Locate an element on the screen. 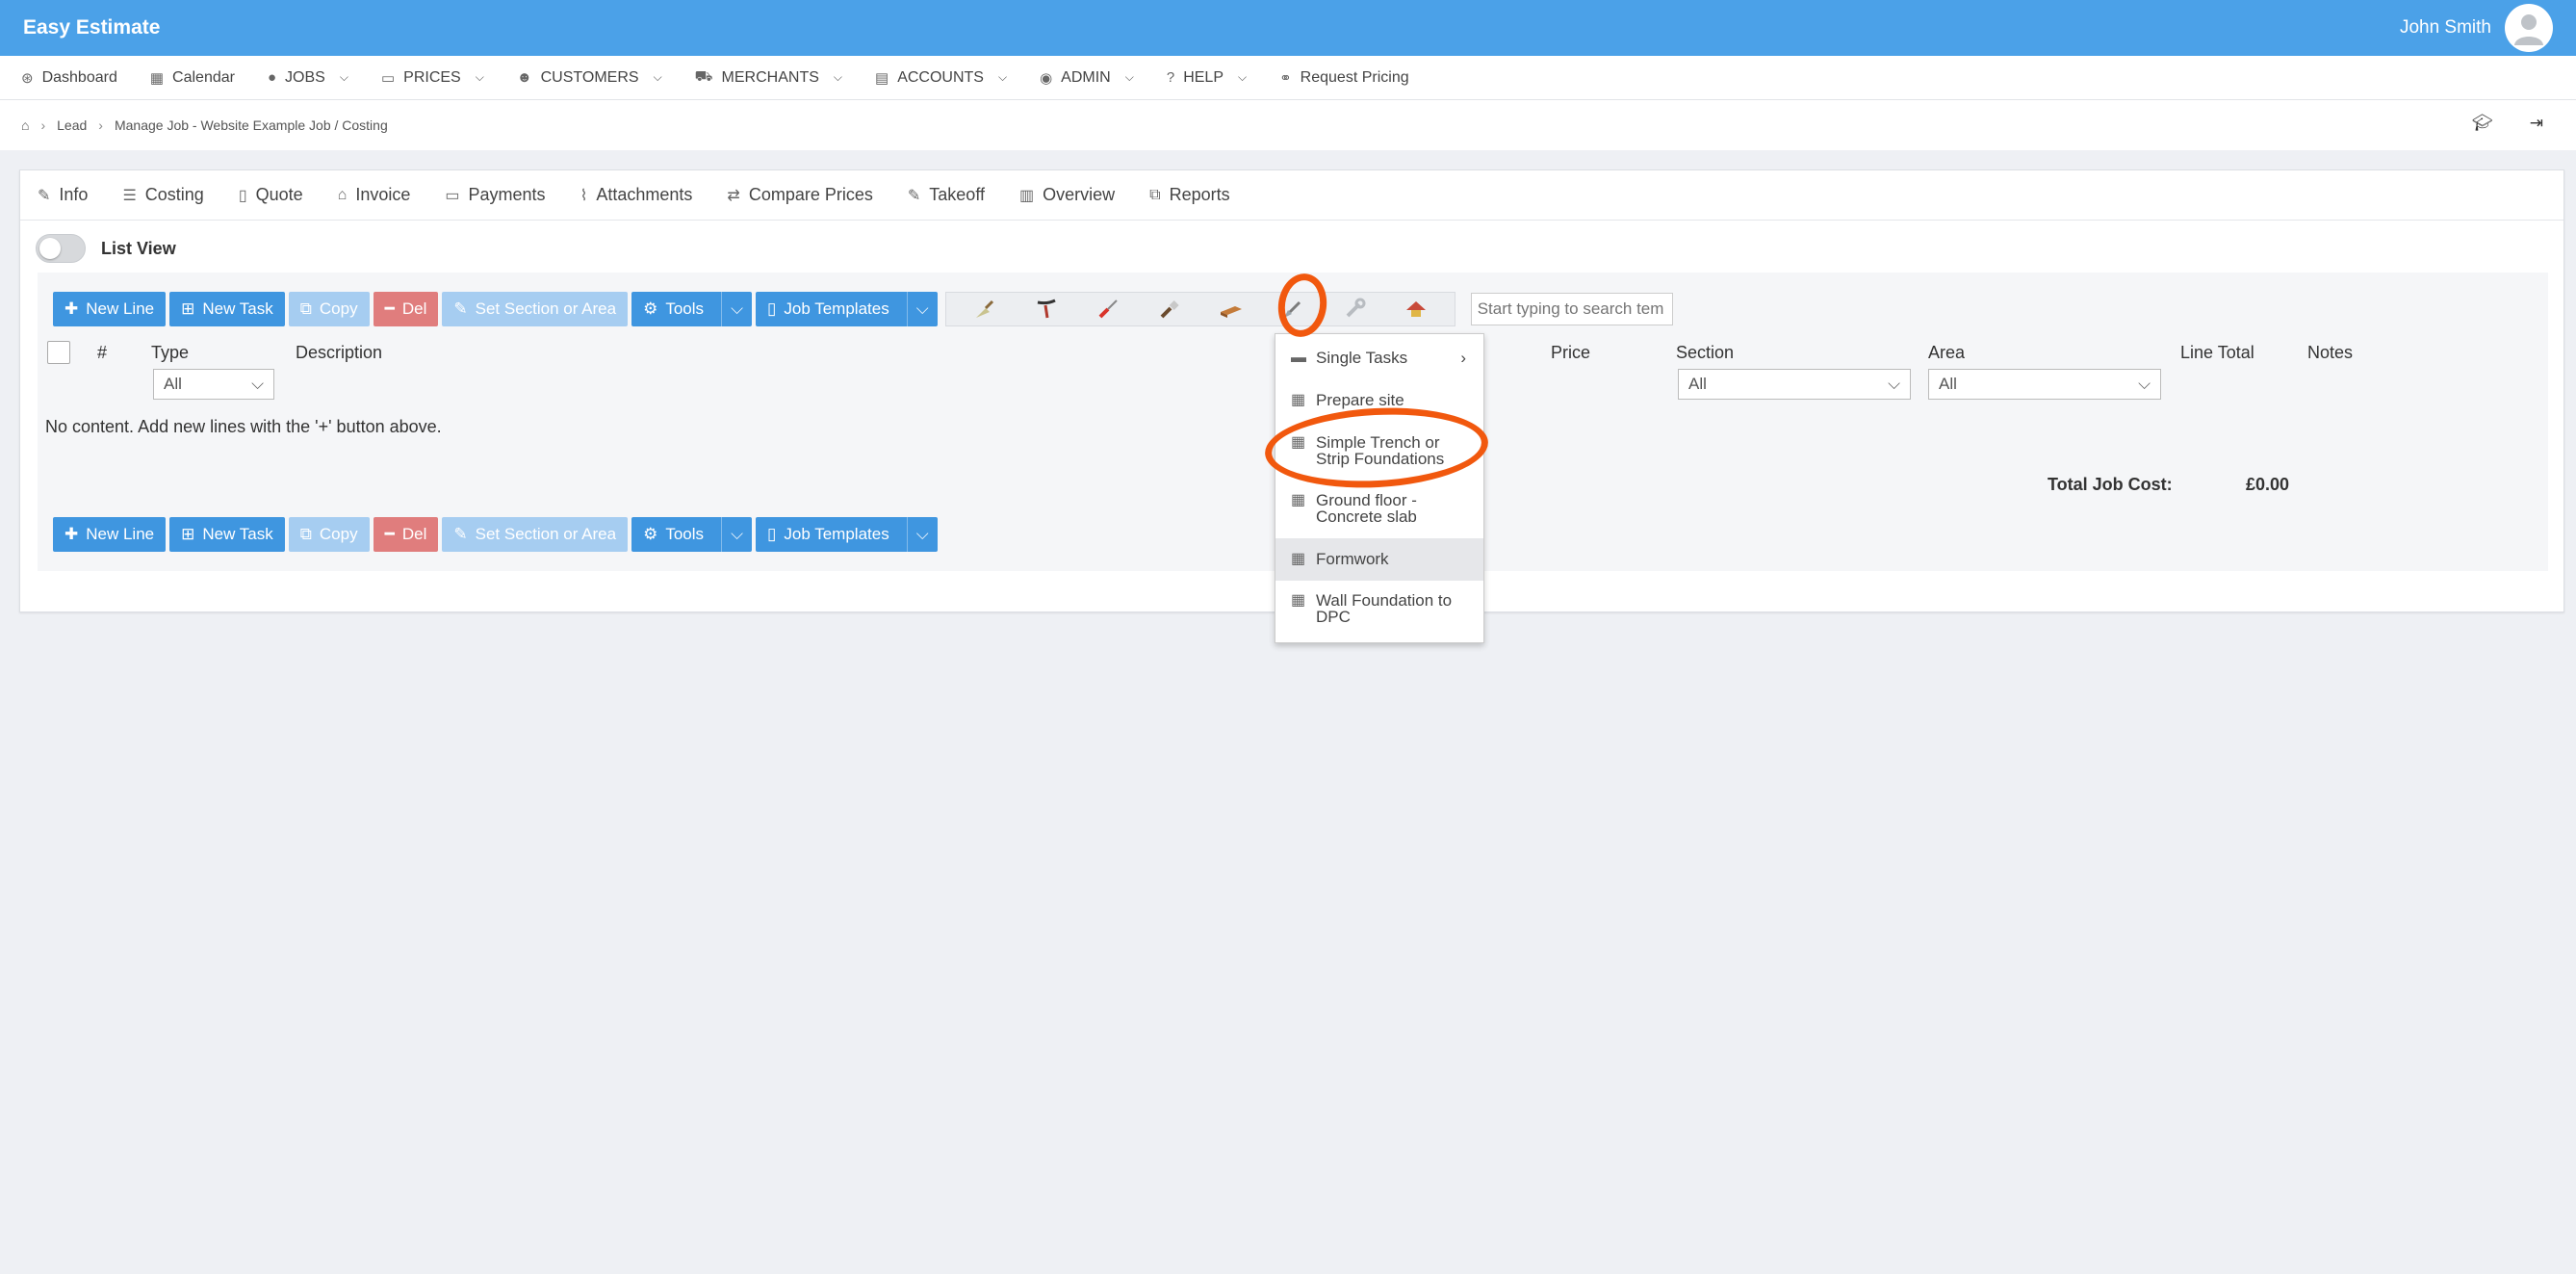 This screenshot has width=2576, height=1274. brick-tool-icon is located at coordinates (1231, 309).